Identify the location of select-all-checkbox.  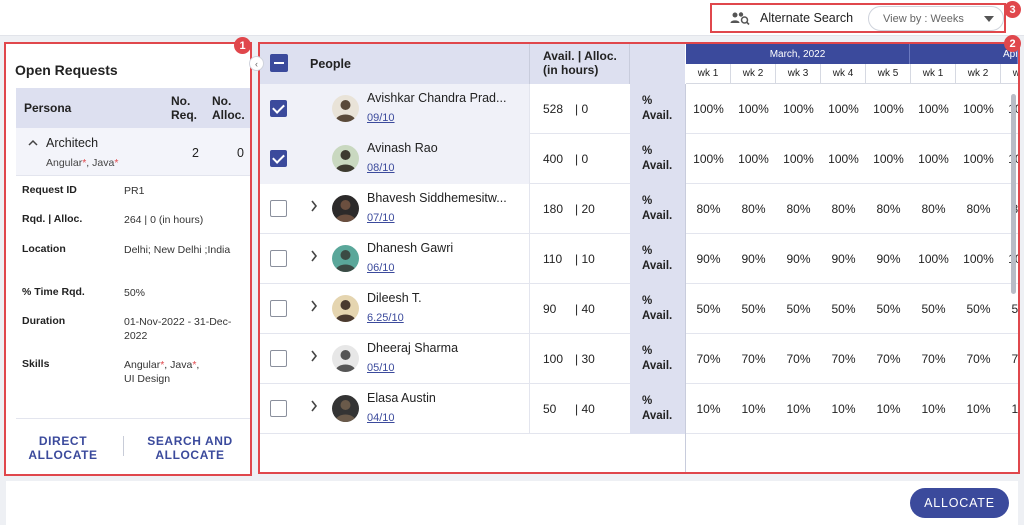
(279, 63).